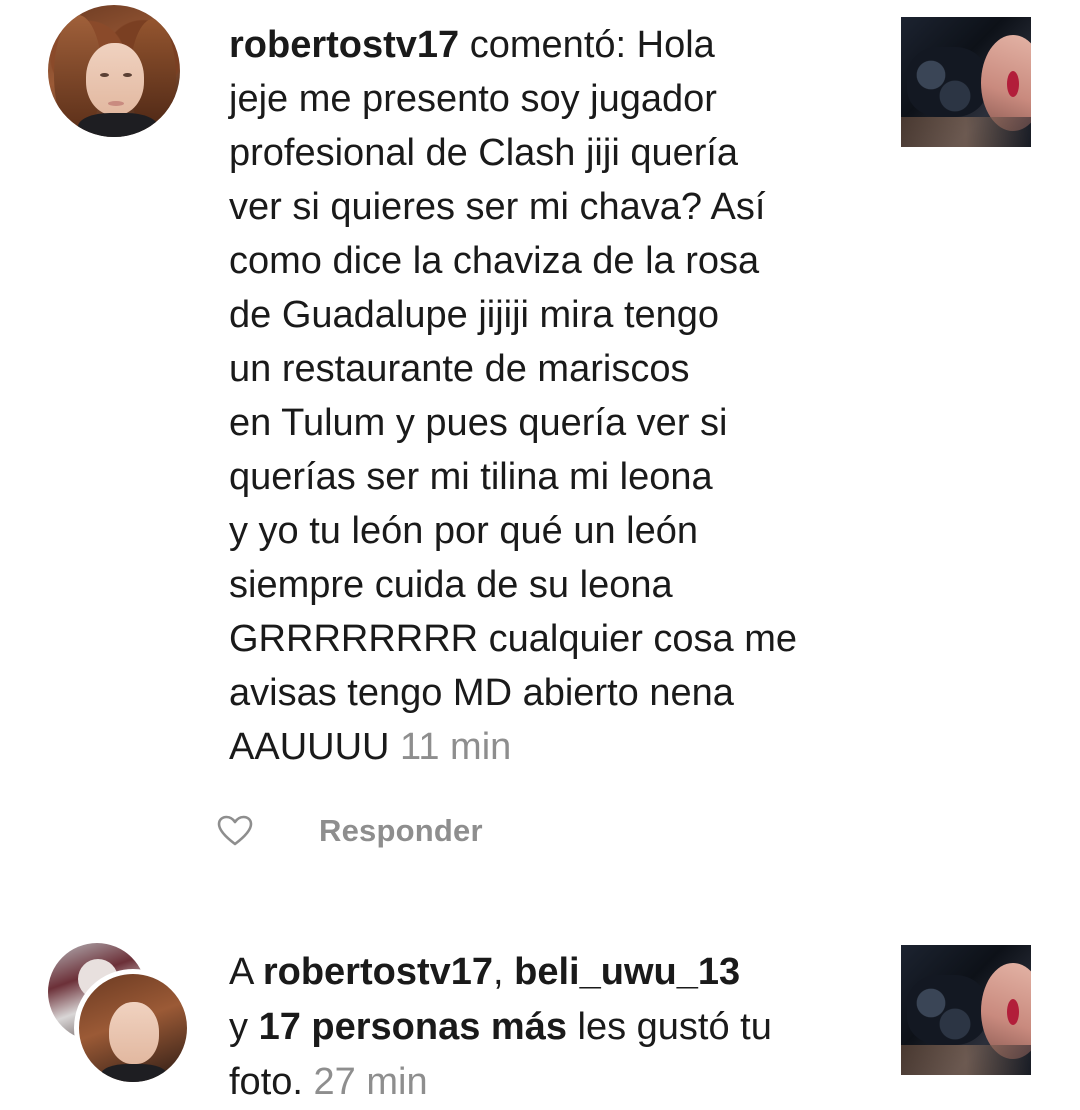 The height and width of the screenshot is (1110, 1080). What do you see at coordinates (478, 423) in the screenshot?
I see `comment-line: en Tulum y pues quería ver si` at bounding box center [478, 423].